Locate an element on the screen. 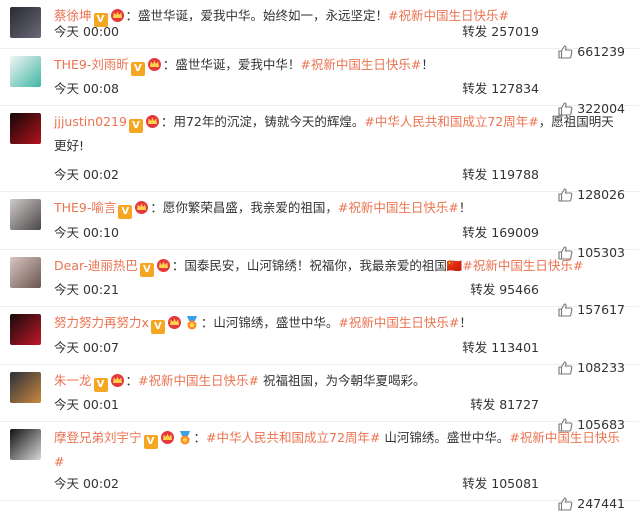 Image resolution: width=639 pixels, height=514 pixels. timestamp: 今天 00:10 is located at coordinates (86, 232).